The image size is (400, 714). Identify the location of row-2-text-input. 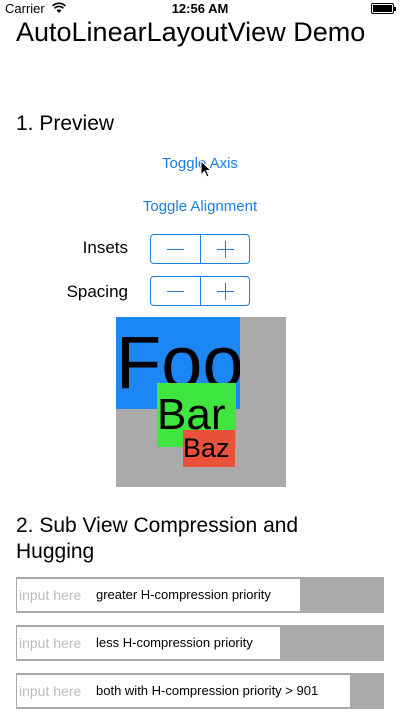
(55, 643).